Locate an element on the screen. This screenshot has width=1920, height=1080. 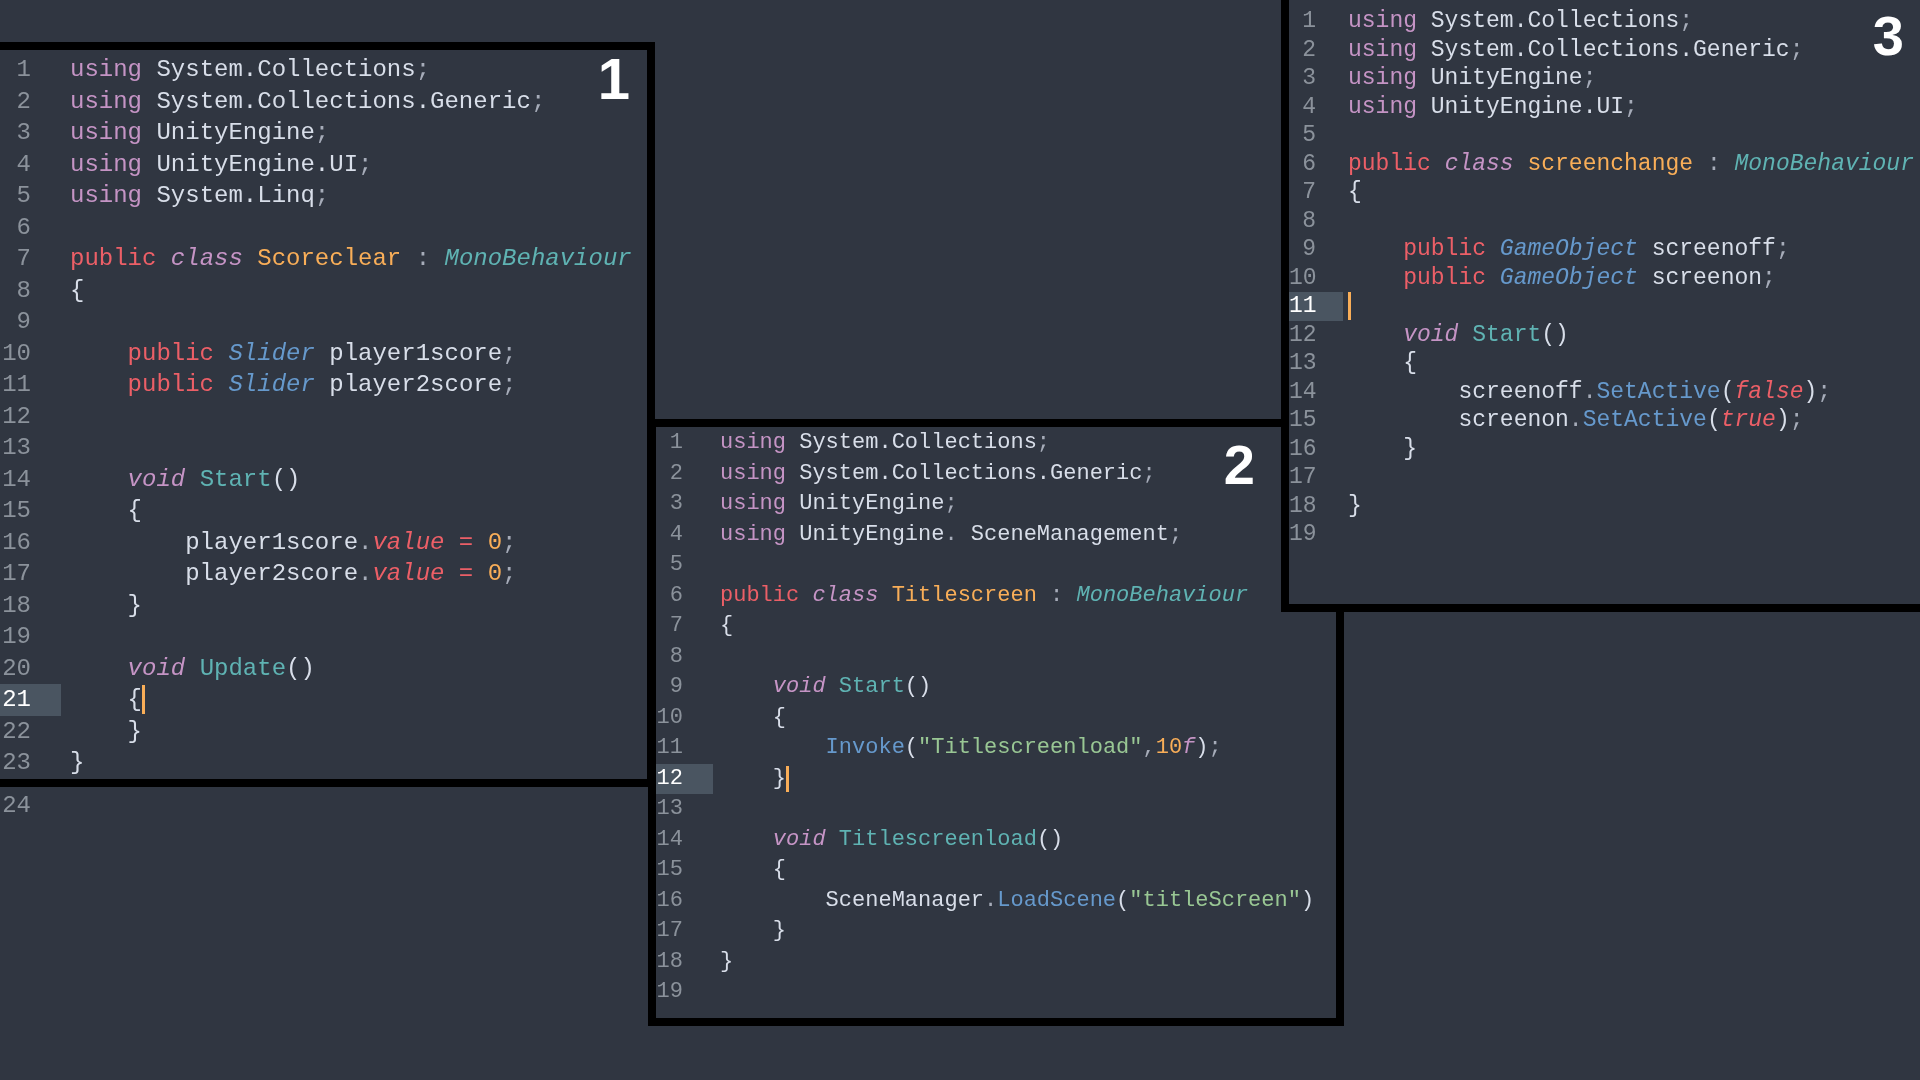
line-number: 20 is located at coordinates (16, 668).